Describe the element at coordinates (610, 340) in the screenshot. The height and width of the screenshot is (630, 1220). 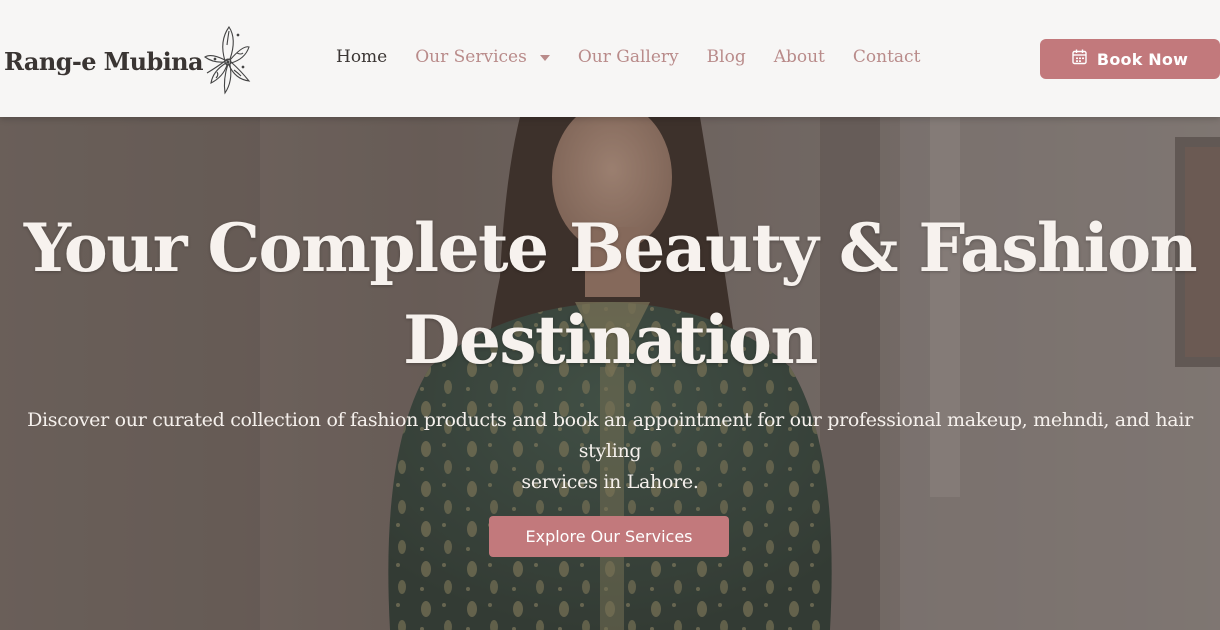
I see `hero-title-line-2: Destination` at that location.